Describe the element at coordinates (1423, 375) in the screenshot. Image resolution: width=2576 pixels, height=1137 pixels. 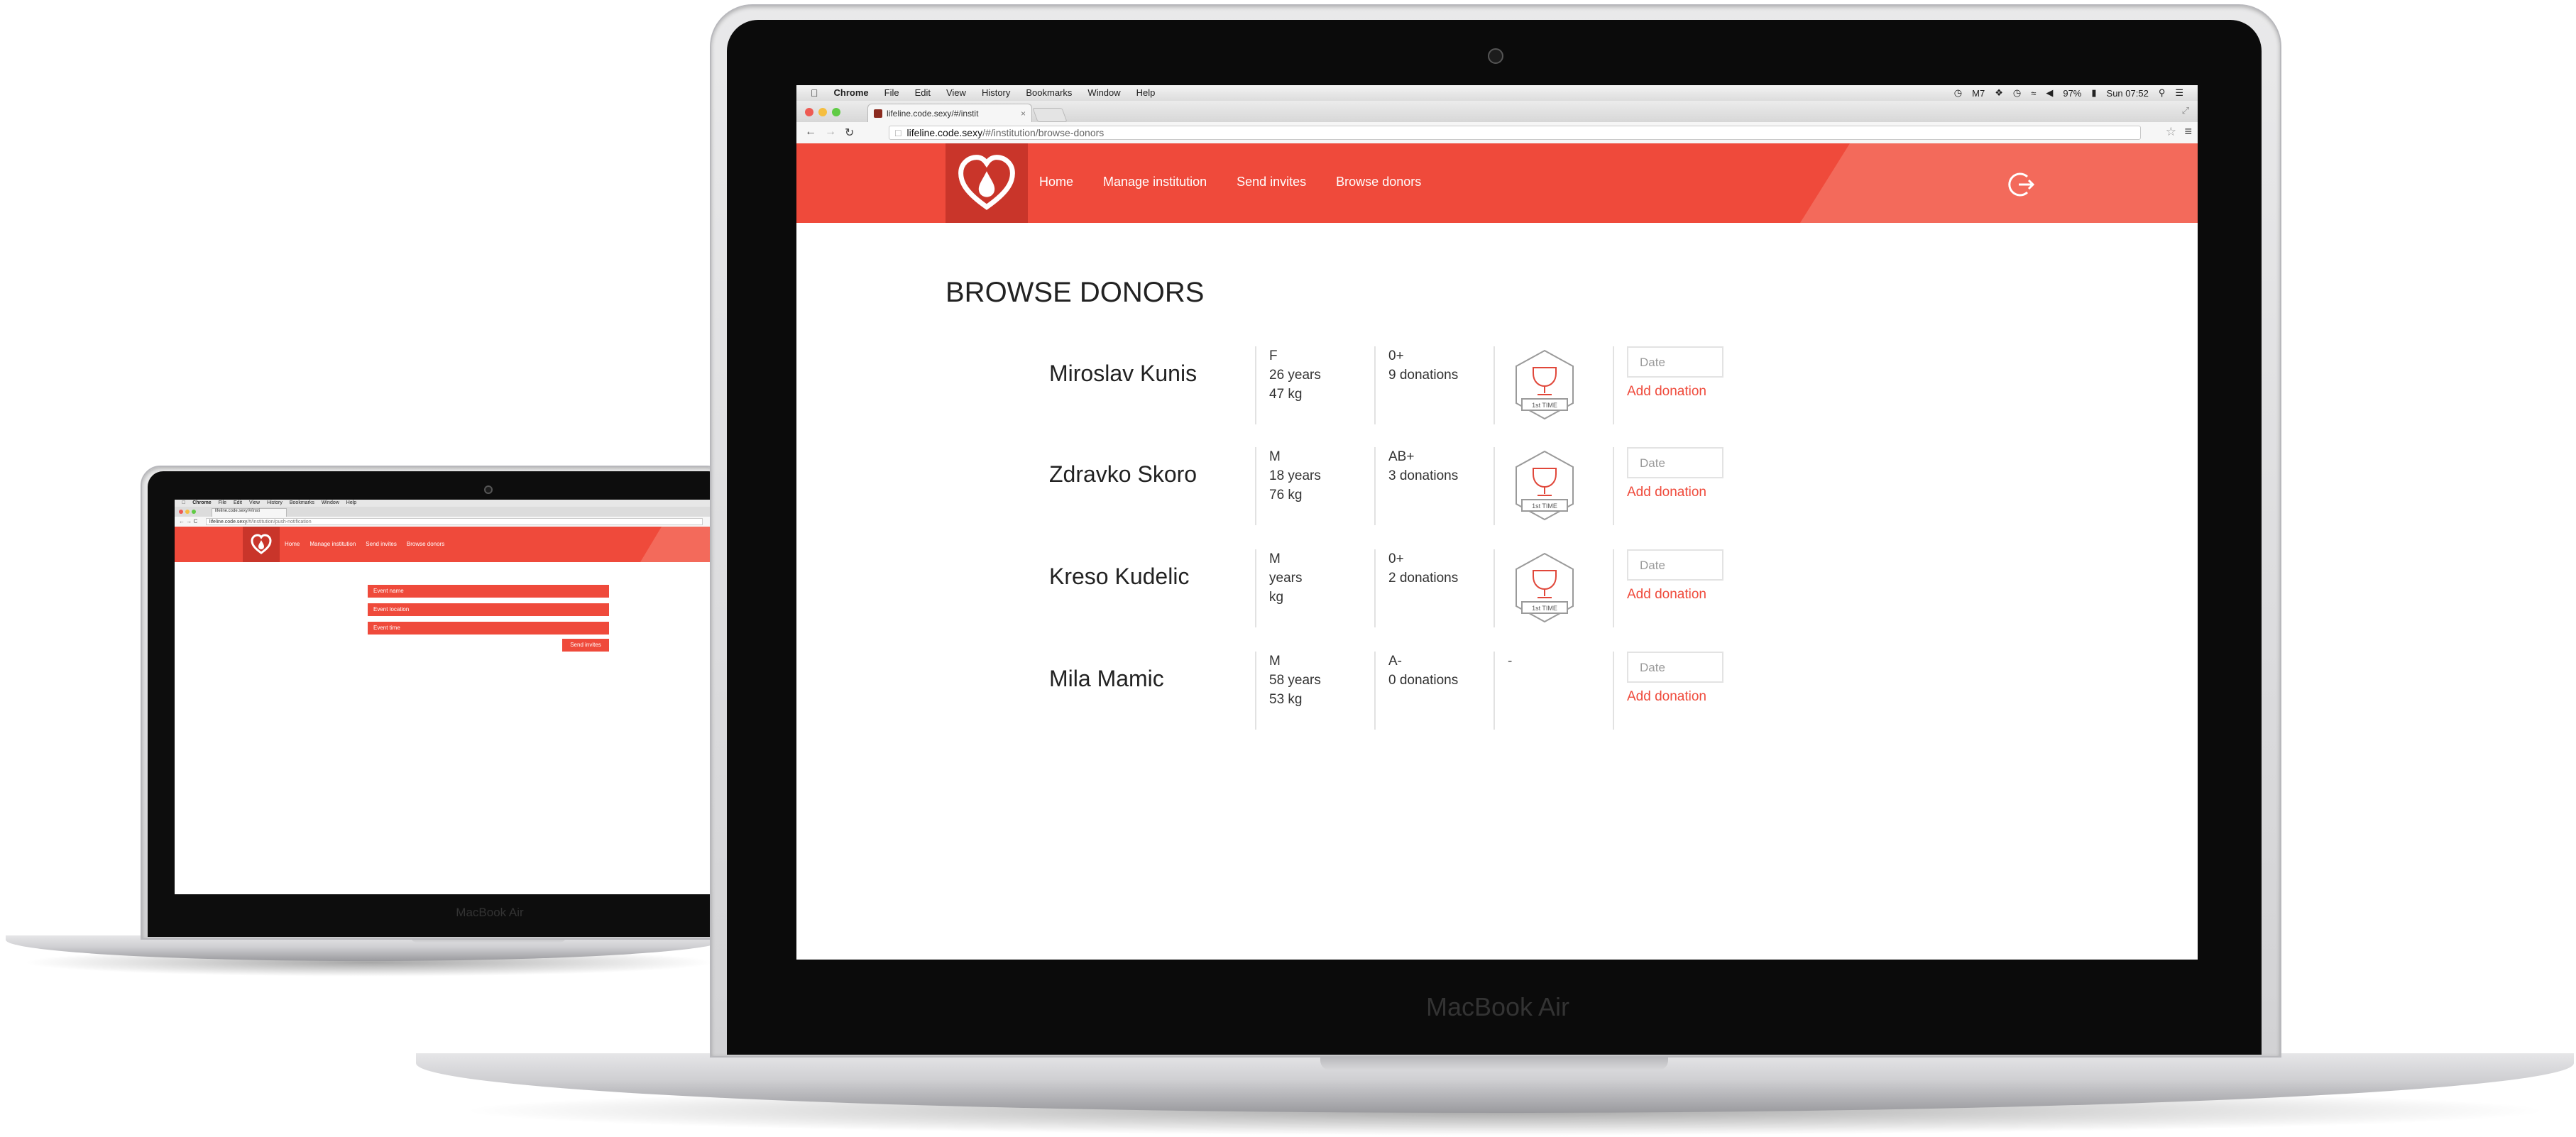
I see `donor-donation-count: 9 donations` at that location.